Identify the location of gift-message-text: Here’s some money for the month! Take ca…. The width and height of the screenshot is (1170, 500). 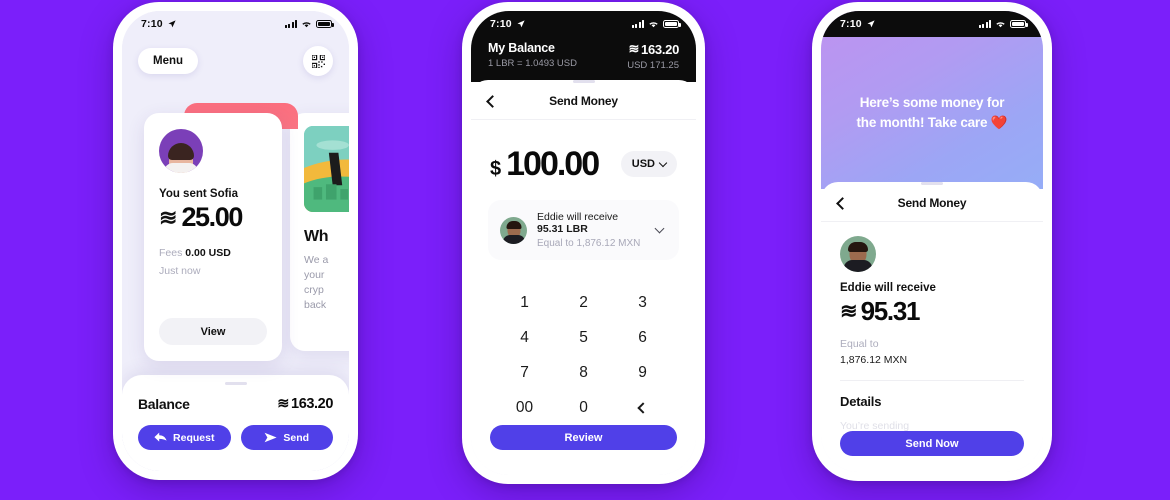
(932, 112).